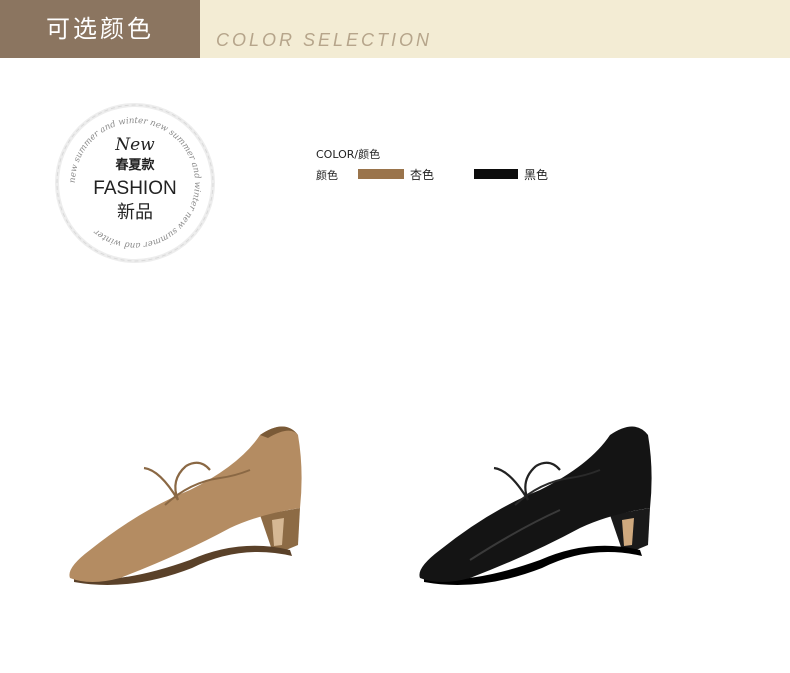  Describe the element at coordinates (327, 175) in the screenshot. I see `color-legend-label: 颜色` at that location.